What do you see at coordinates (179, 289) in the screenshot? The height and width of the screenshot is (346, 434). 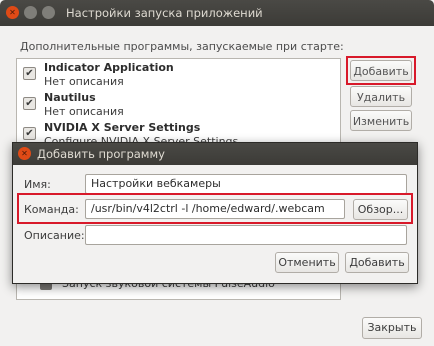 I see `list-item-partial: Запуск звуковой системы PulseAudio` at bounding box center [179, 289].